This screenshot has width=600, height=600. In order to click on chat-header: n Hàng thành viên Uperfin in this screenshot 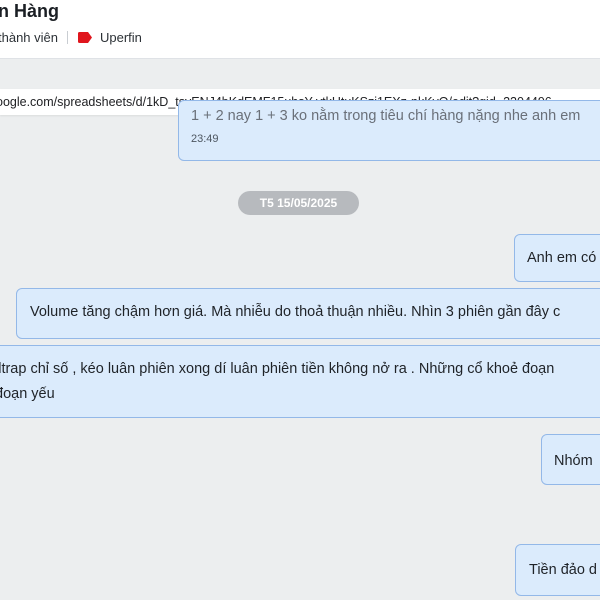, I will do `click(300, 29)`.